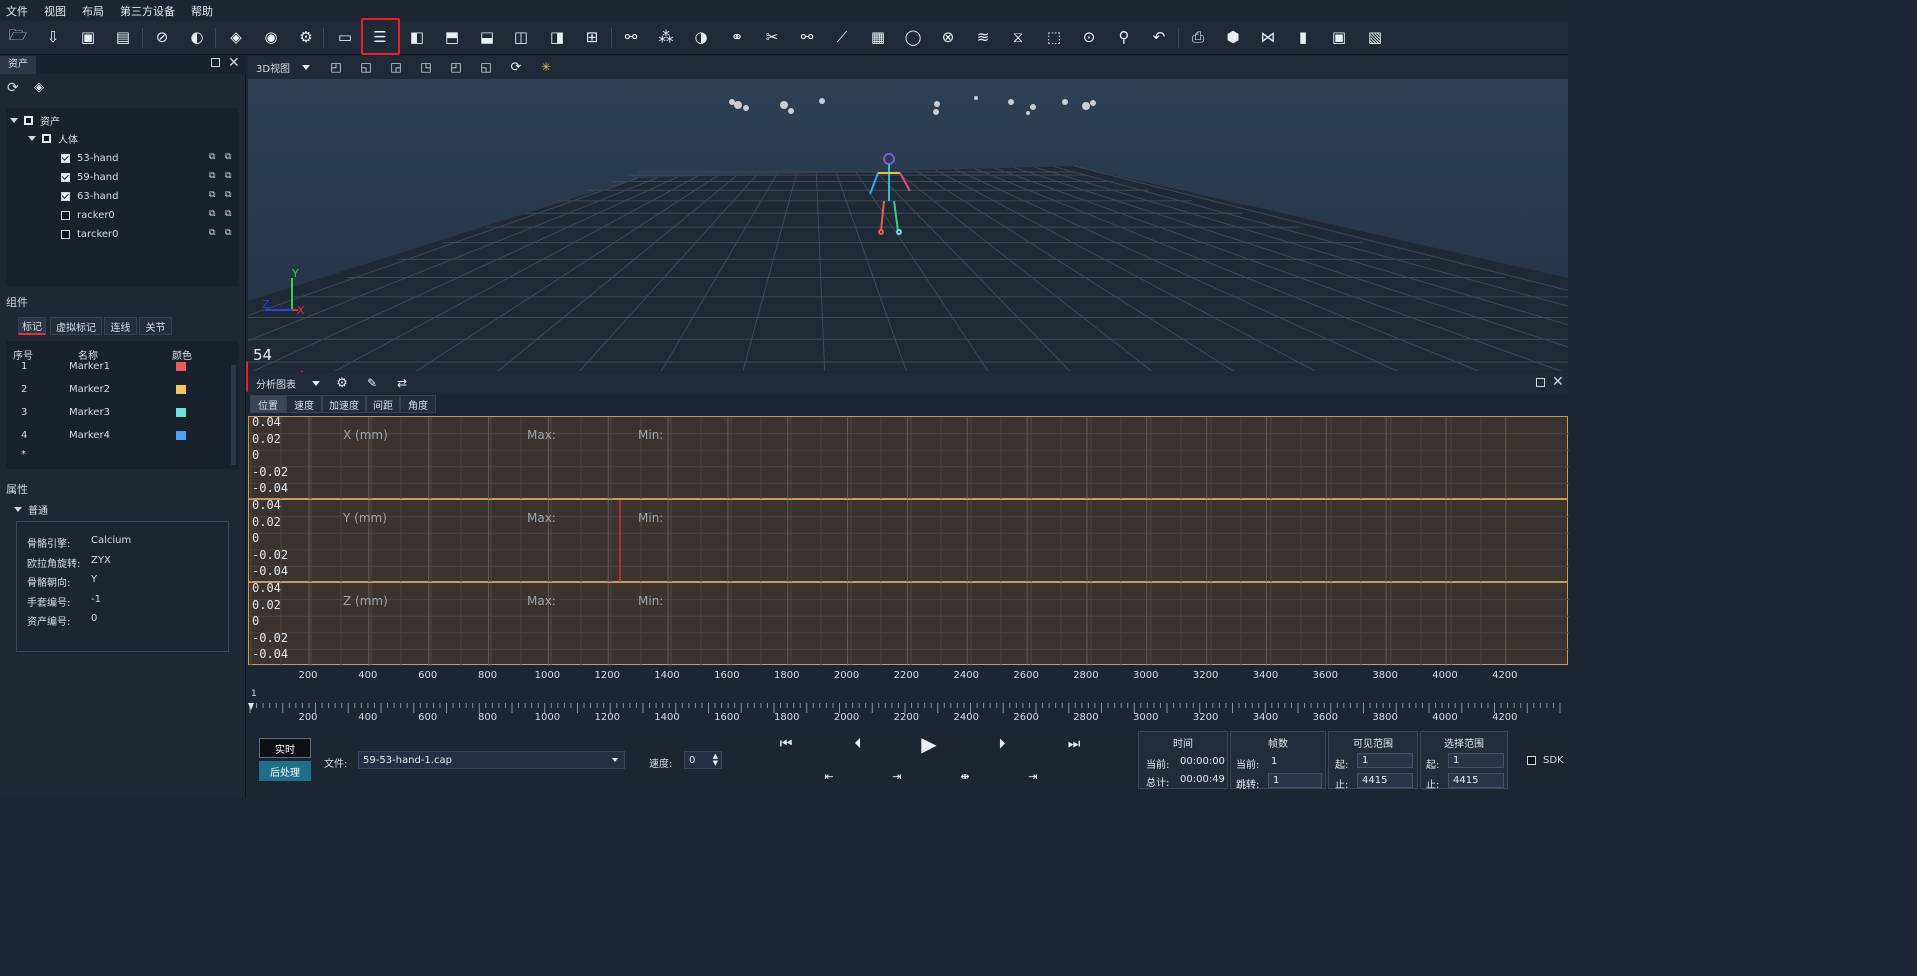  What do you see at coordinates (807, 37) in the screenshot?
I see `link-icon: ⚯` at bounding box center [807, 37].